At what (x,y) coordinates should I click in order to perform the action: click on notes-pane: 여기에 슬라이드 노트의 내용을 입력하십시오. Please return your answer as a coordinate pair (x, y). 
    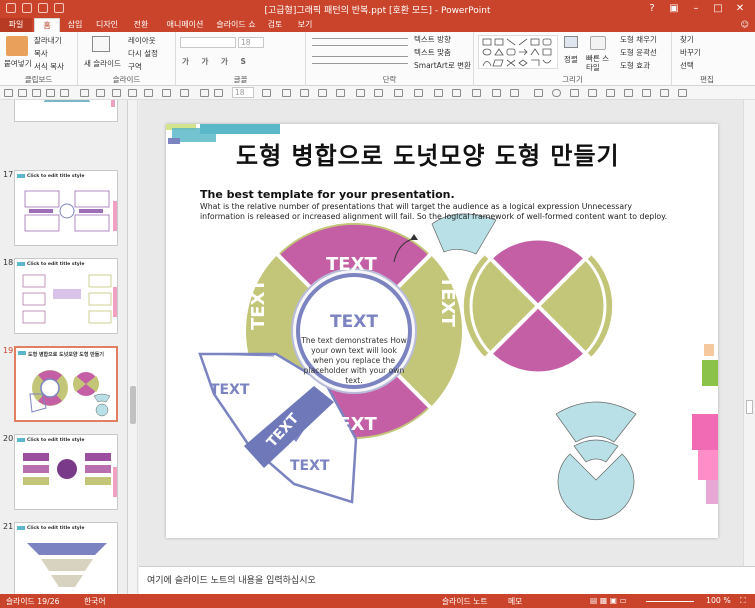
    Looking at the image, I should click on (447, 580).